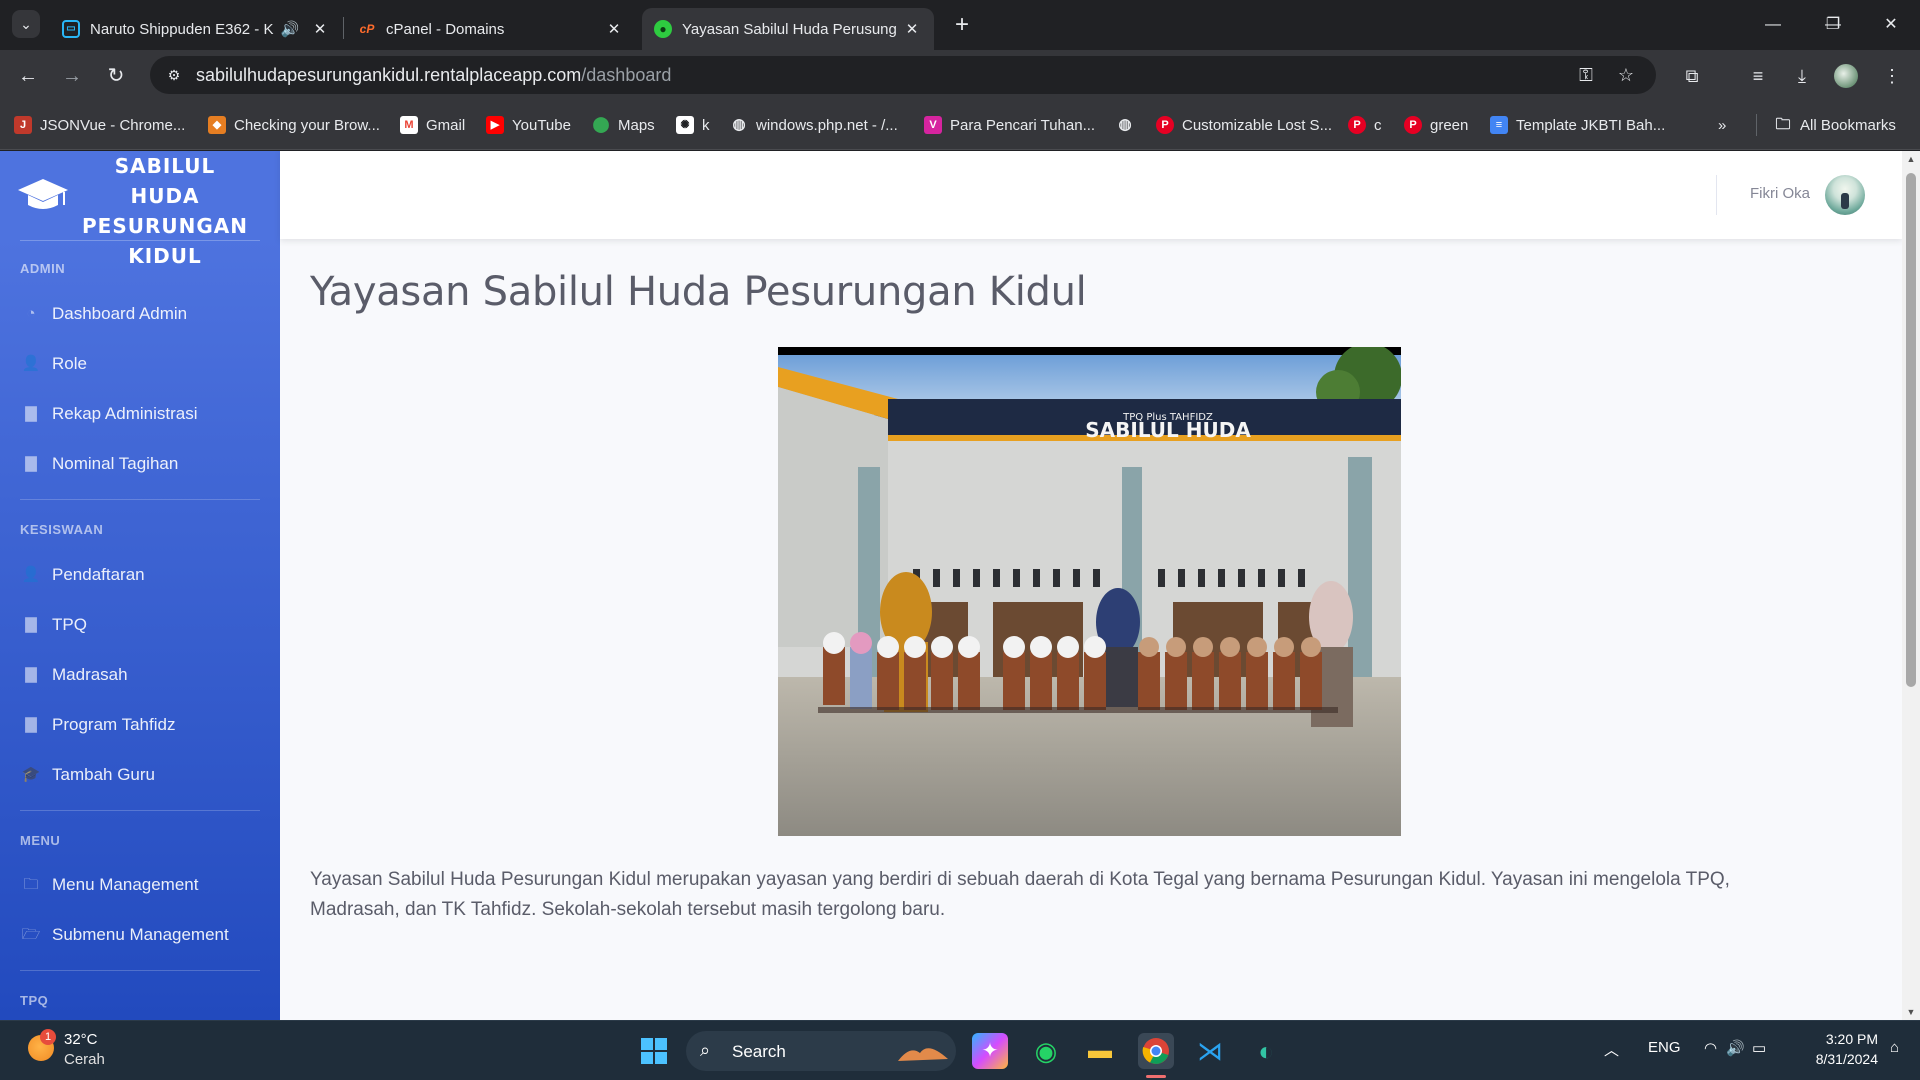 The image size is (1920, 1080). Describe the element at coordinates (1210, 1051) in the screenshot. I see `vscode-icon: ⋊` at that location.